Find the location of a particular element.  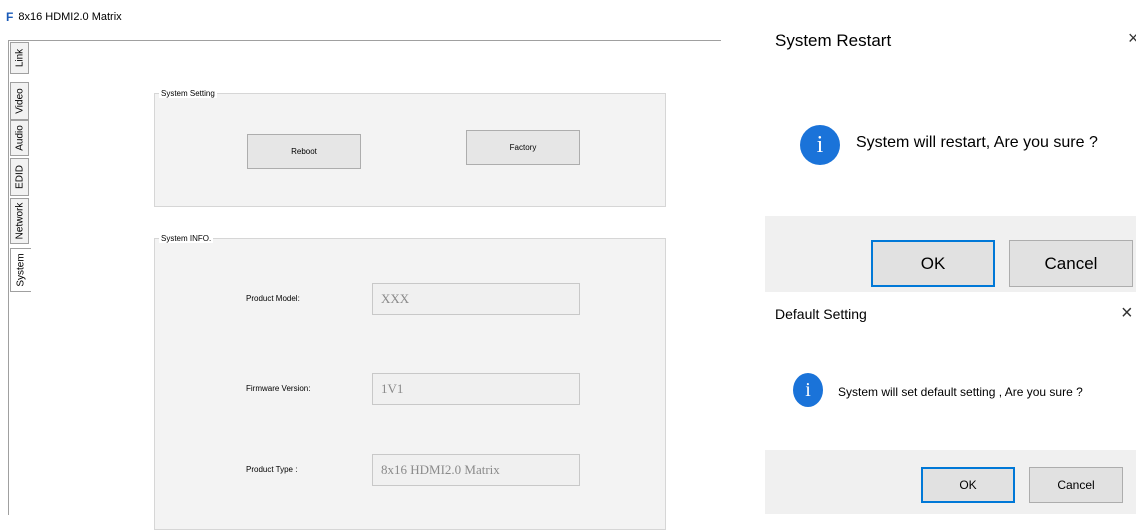

tab-system: System is located at coordinates (20, 270).